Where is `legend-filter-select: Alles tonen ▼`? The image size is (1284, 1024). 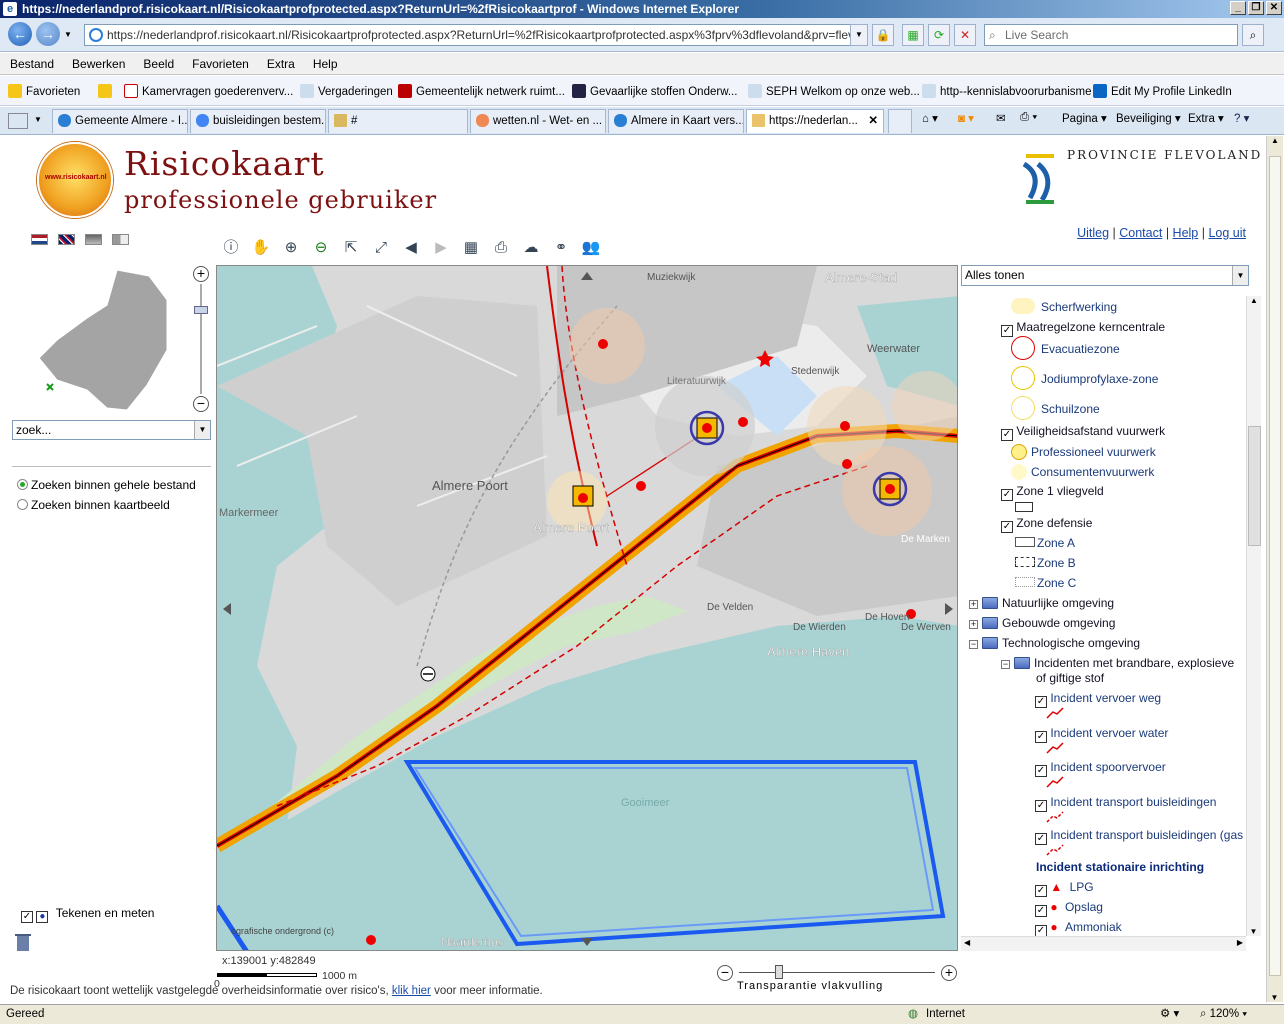 legend-filter-select: Alles tonen ▼ is located at coordinates (1105, 275).